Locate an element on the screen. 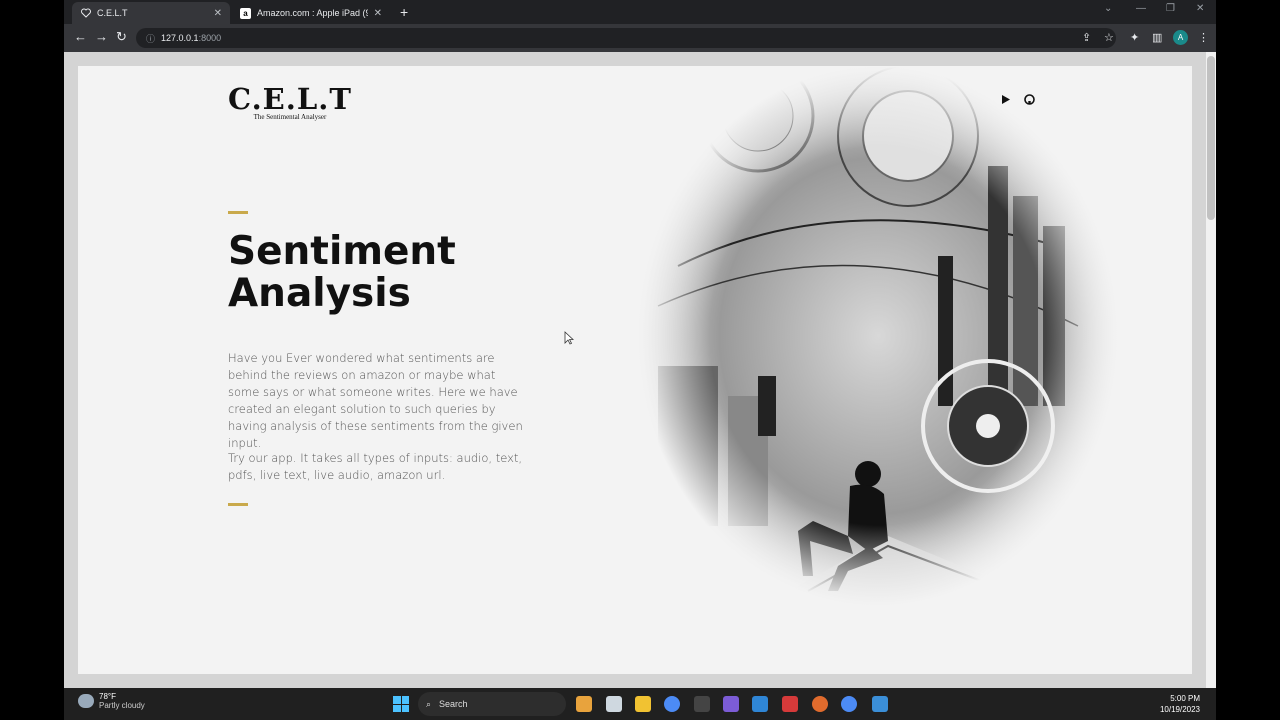 The height and width of the screenshot is (720, 1280). weather-icon is located at coordinates (86, 701).